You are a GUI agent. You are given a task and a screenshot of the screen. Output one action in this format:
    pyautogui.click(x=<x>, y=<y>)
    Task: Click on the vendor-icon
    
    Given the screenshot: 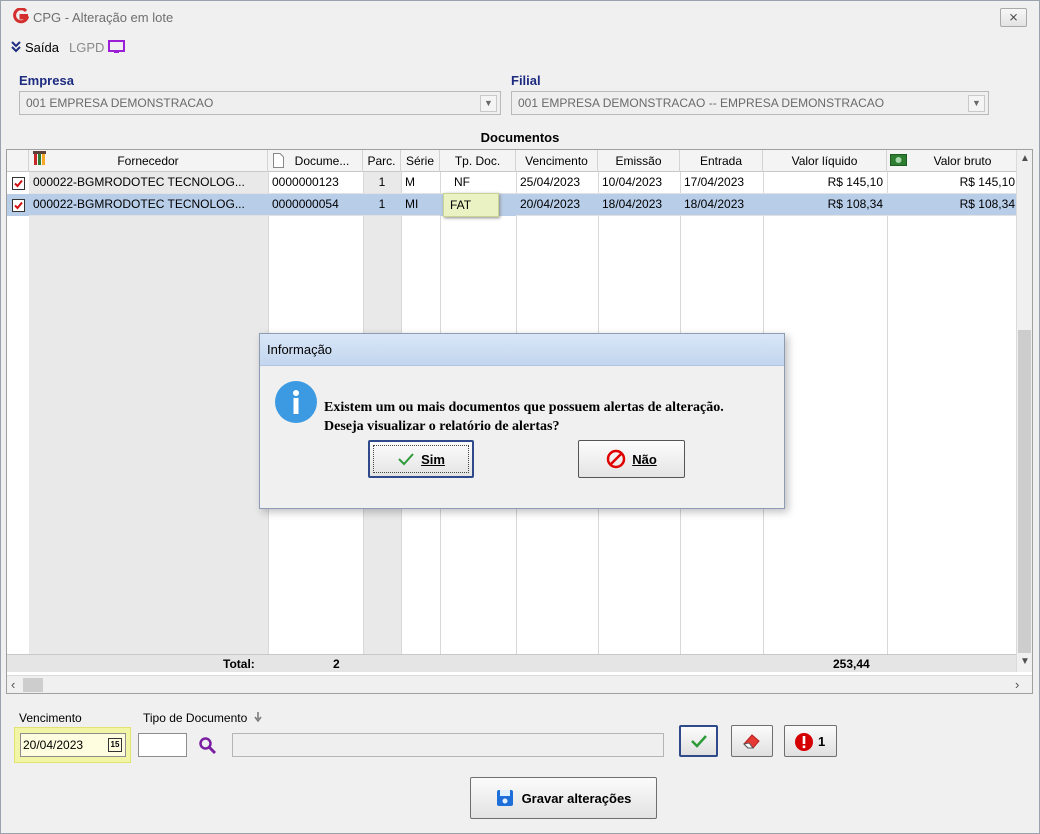 What is the action you would take?
    pyautogui.click(x=39, y=158)
    